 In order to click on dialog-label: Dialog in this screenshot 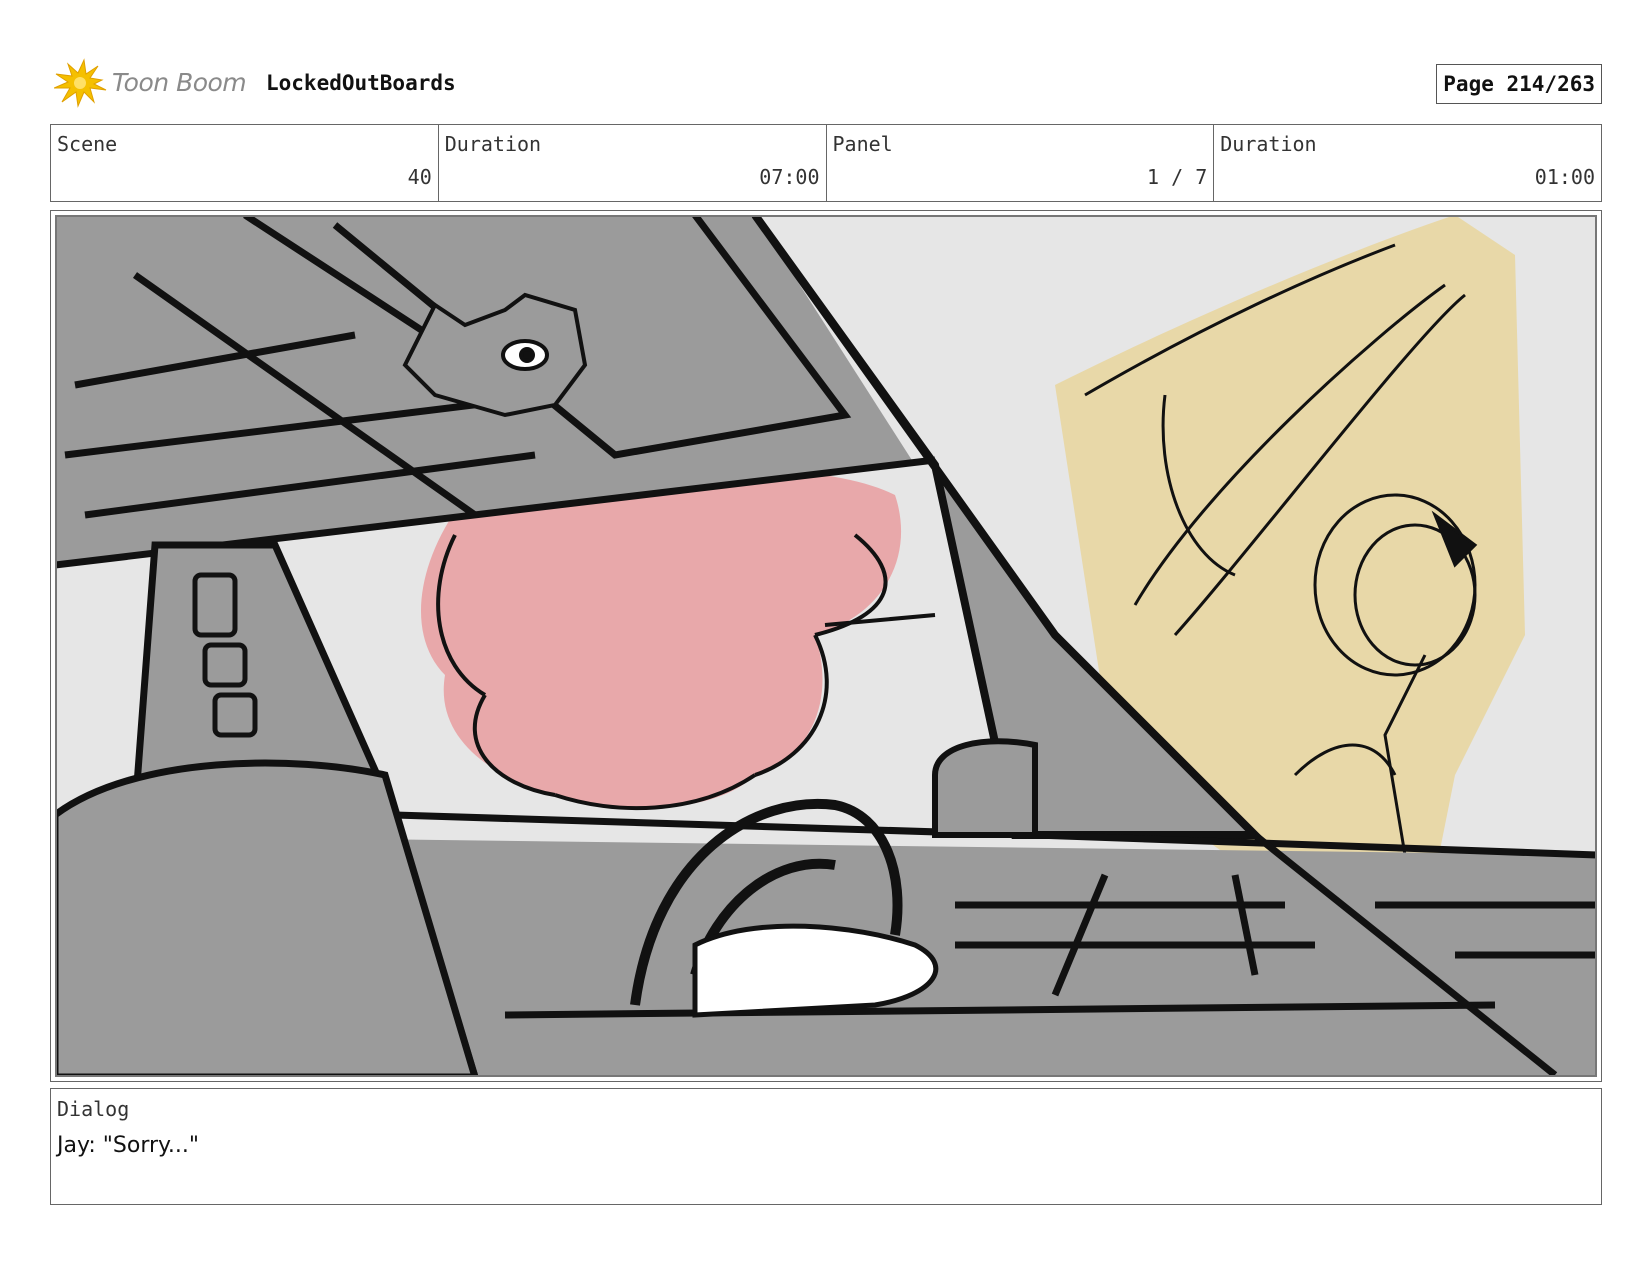, I will do `click(93, 1109)`.